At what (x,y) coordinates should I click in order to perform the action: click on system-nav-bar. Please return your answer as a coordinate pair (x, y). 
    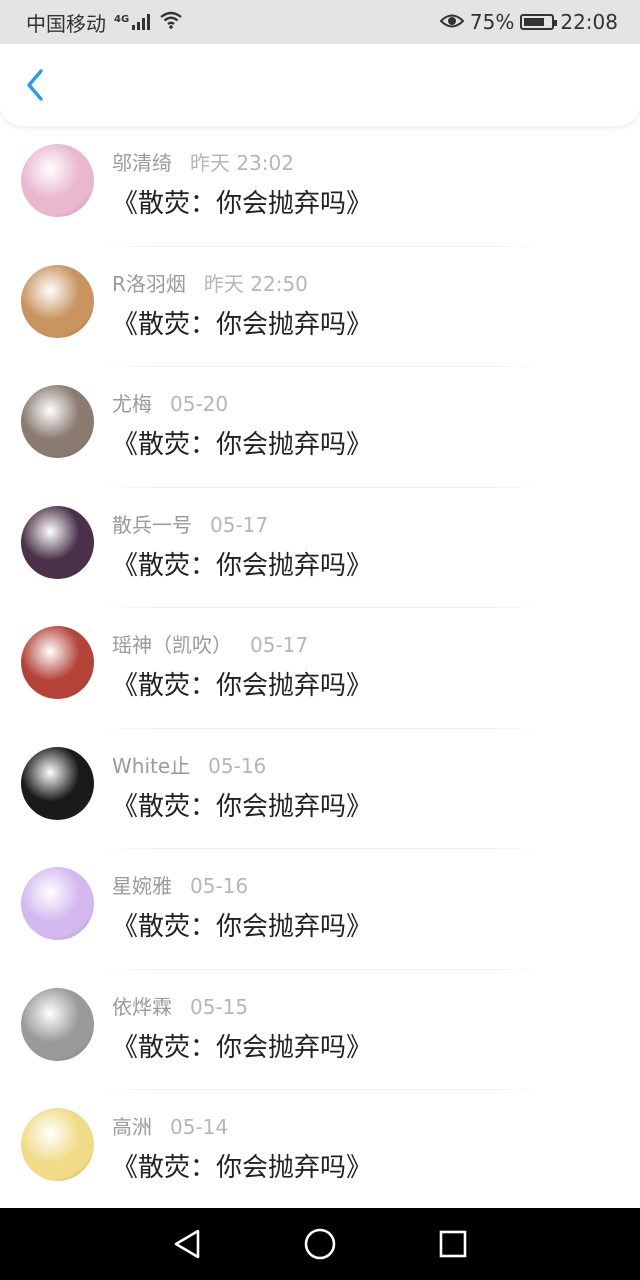
    Looking at the image, I should click on (320, 1244).